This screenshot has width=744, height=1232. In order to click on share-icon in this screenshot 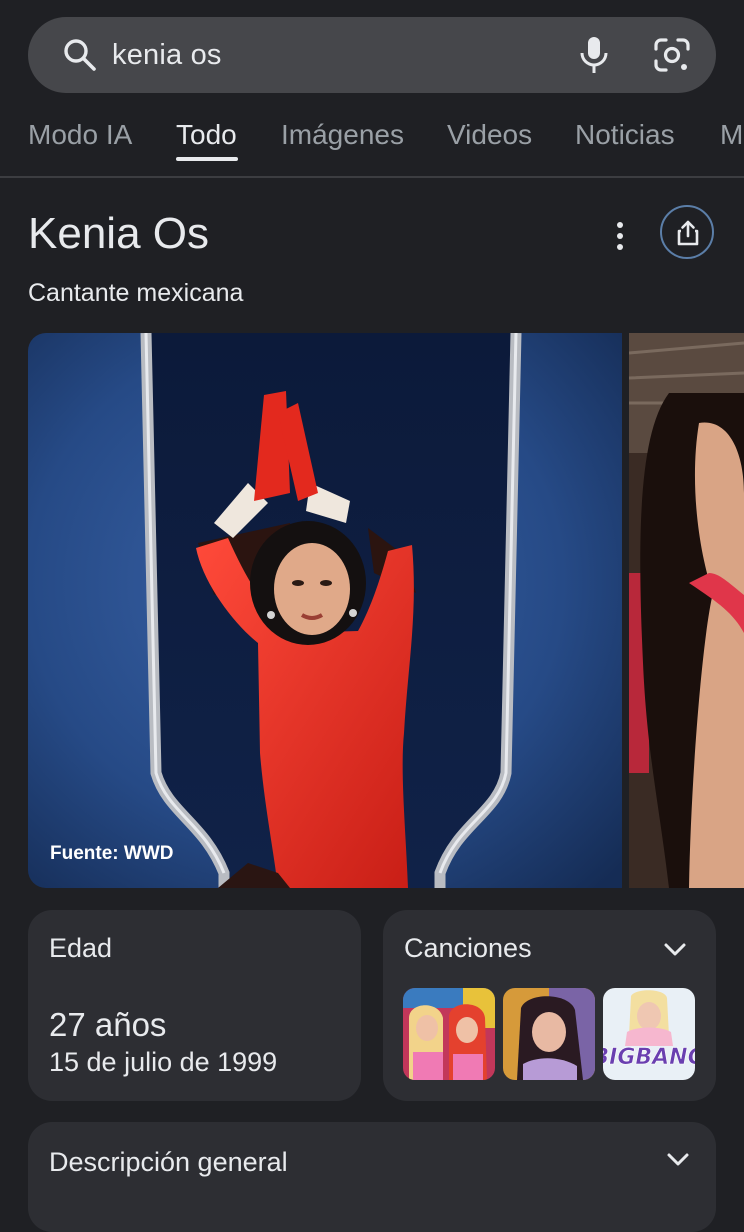, I will do `click(688, 233)`.